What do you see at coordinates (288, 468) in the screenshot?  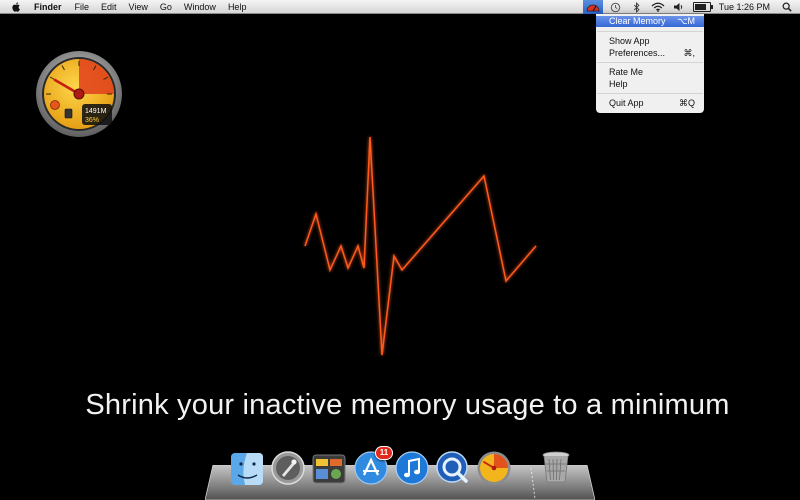 I see `launchpad-icon` at bounding box center [288, 468].